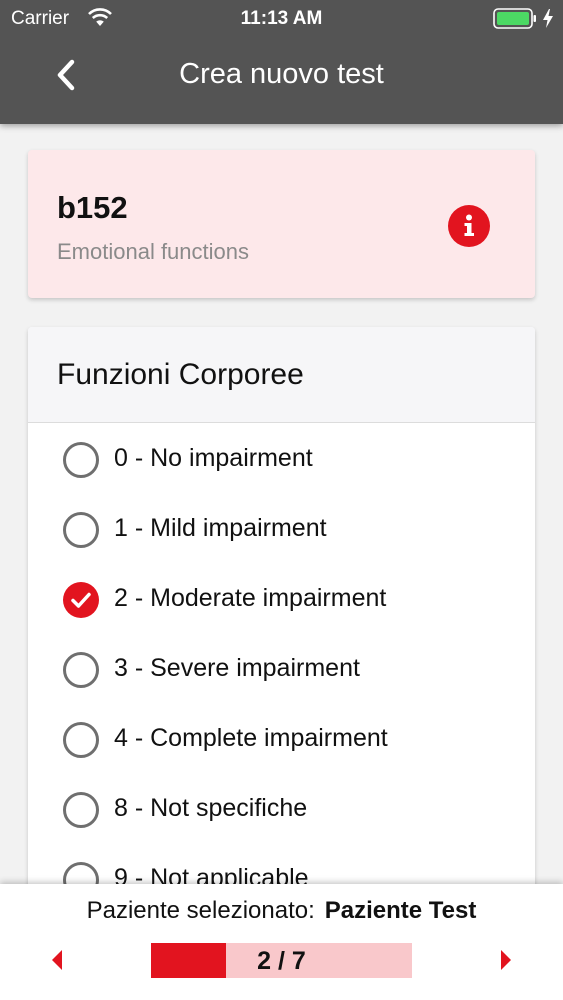 This screenshot has width=563, height=1000. I want to click on code-title: b152, so click(92, 207).